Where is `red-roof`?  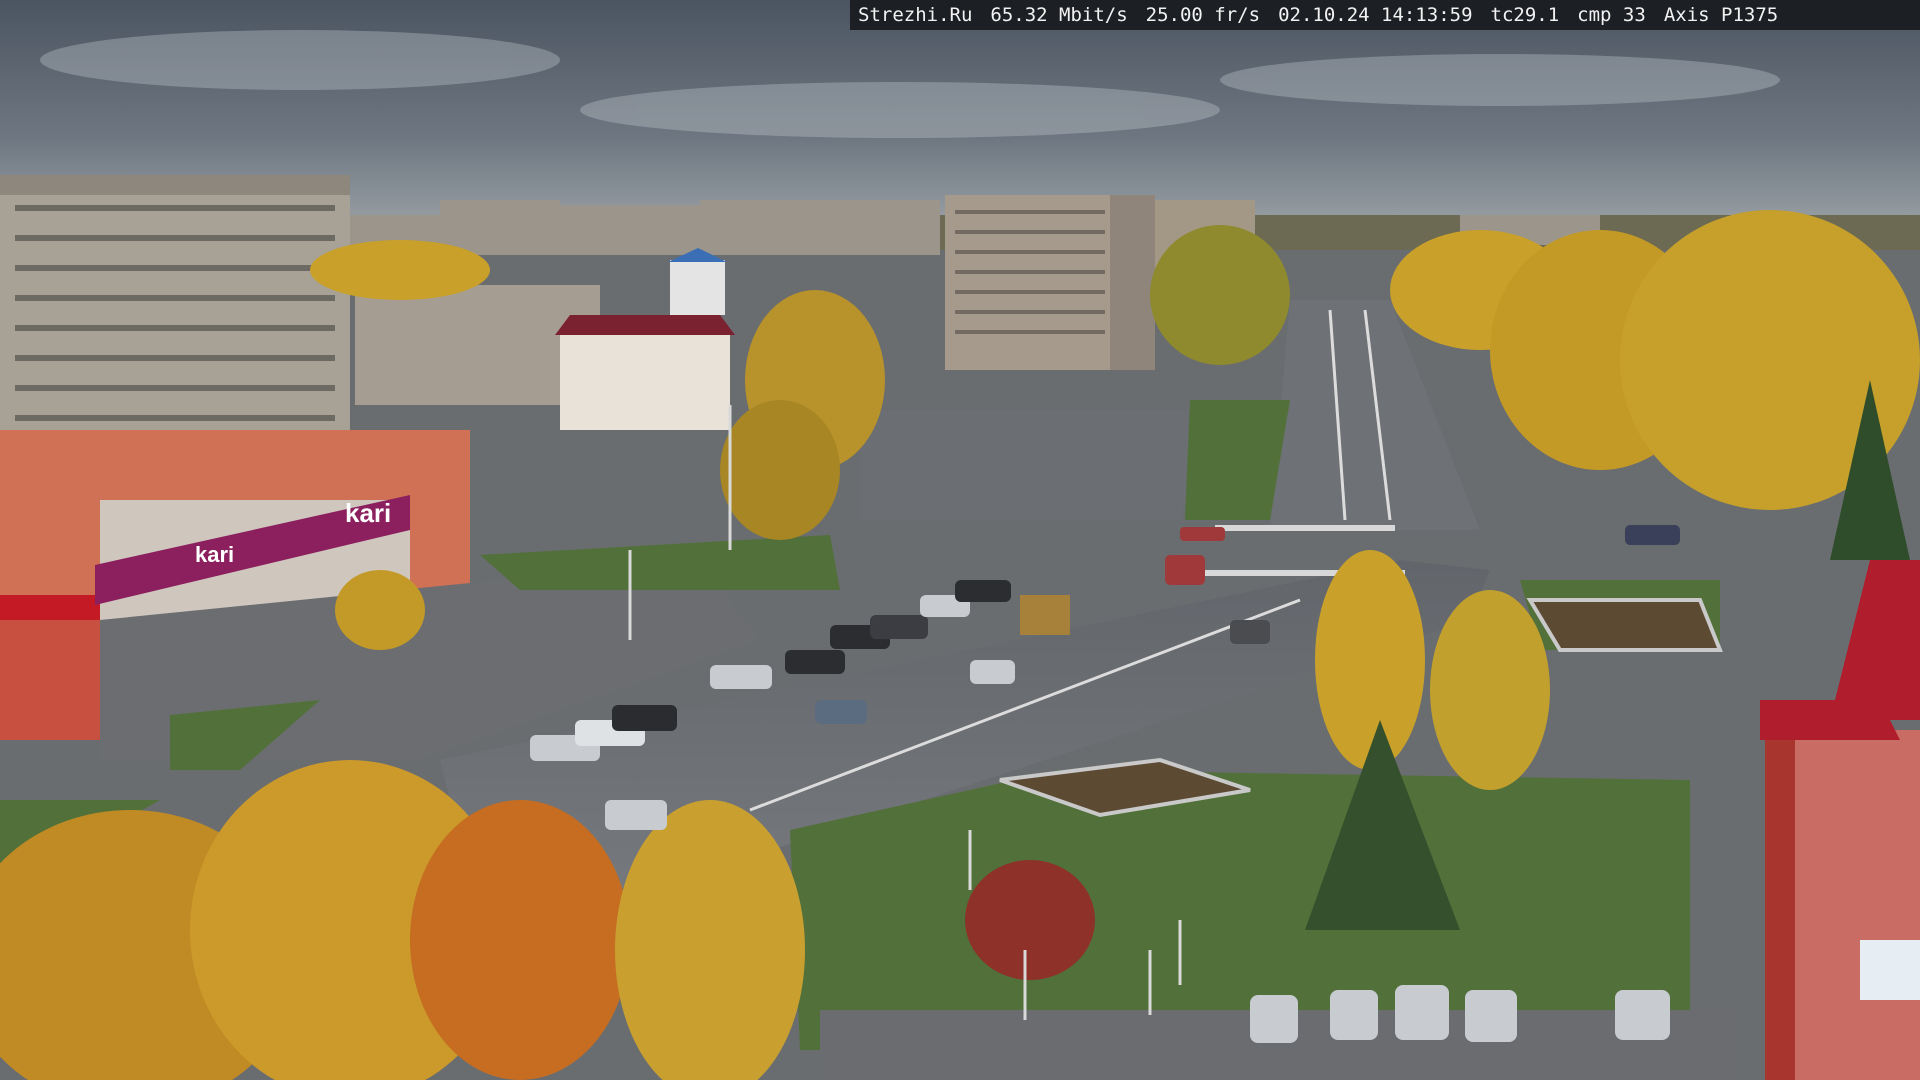
red-roof is located at coordinates (645, 325).